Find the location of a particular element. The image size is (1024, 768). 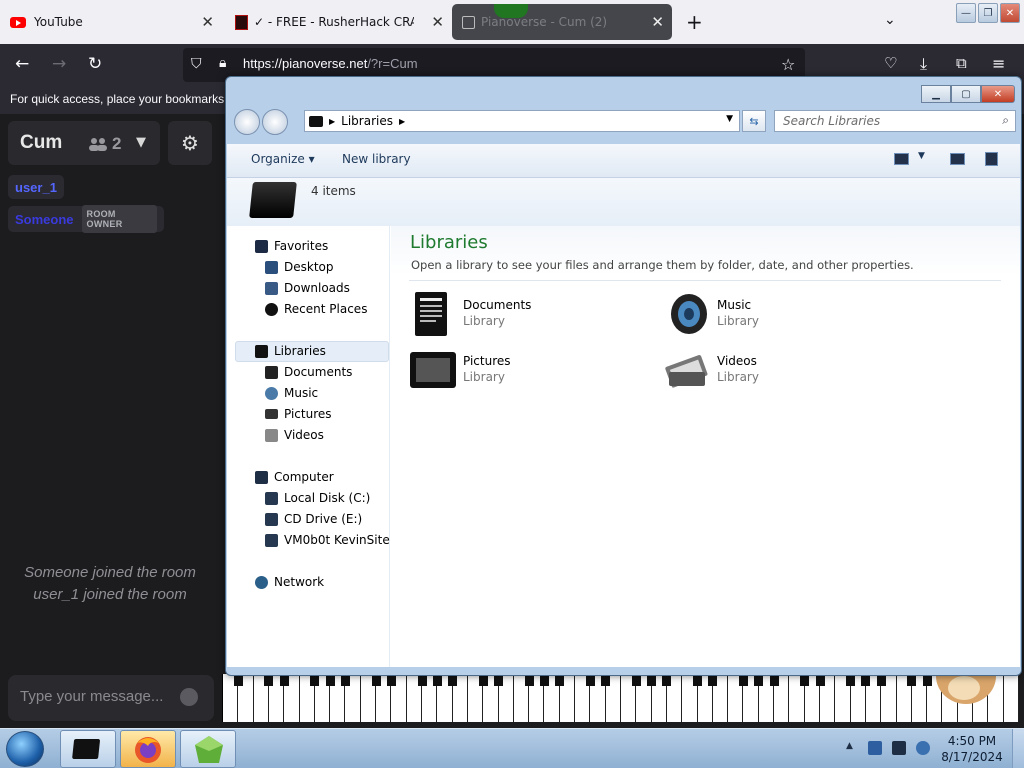

nav-item-vmsite: VM0b0t KevinSite is located at coordinates (327, 540).